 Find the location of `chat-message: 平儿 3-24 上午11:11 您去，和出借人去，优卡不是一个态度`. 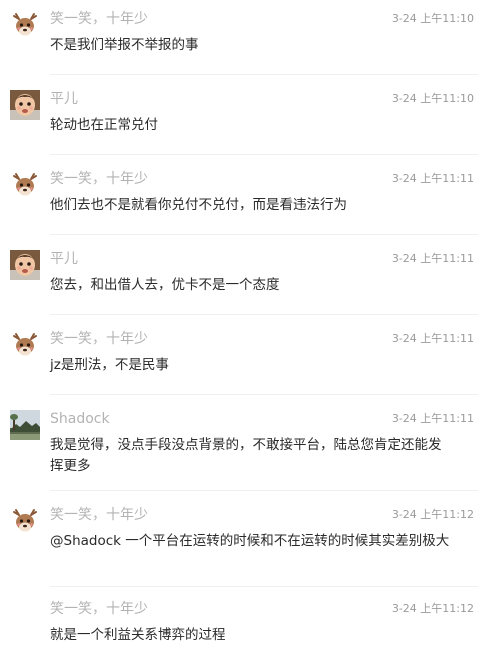

chat-message: 平儿 3-24 上午11:11 您去，和出借人去，优卡不是一个态度 is located at coordinates (248, 285).